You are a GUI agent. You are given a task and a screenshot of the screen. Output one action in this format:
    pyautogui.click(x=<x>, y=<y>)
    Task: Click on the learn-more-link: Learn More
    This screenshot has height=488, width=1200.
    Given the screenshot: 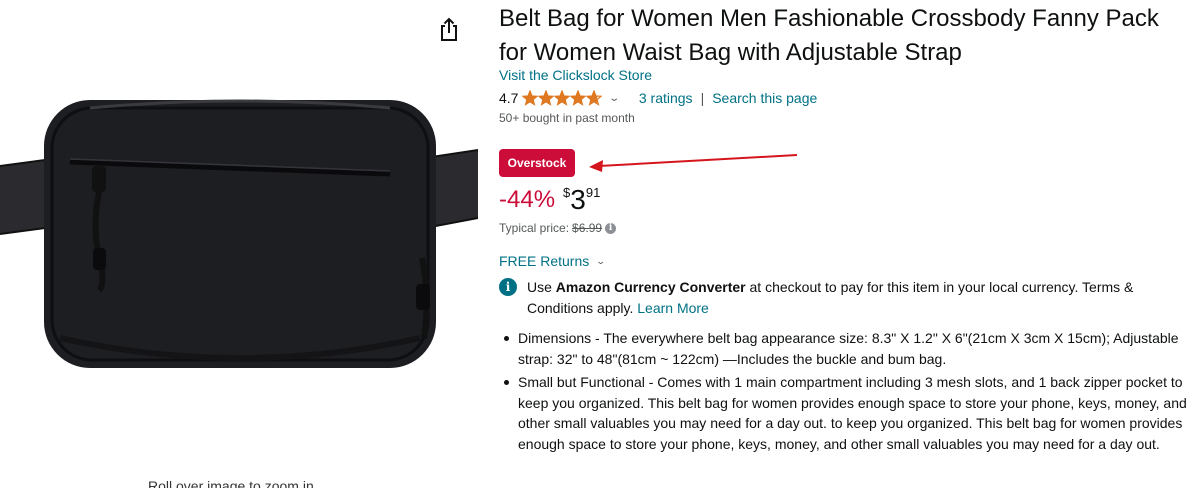 What is the action you would take?
    pyautogui.click(x=673, y=308)
    